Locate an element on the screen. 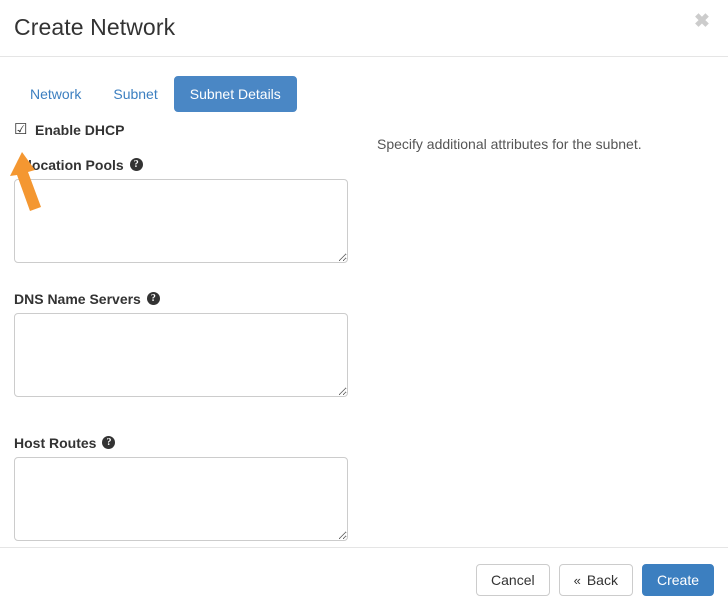 The width and height of the screenshot is (728, 609). tab-subnet-label: Subnet is located at coordinates (135, 94).